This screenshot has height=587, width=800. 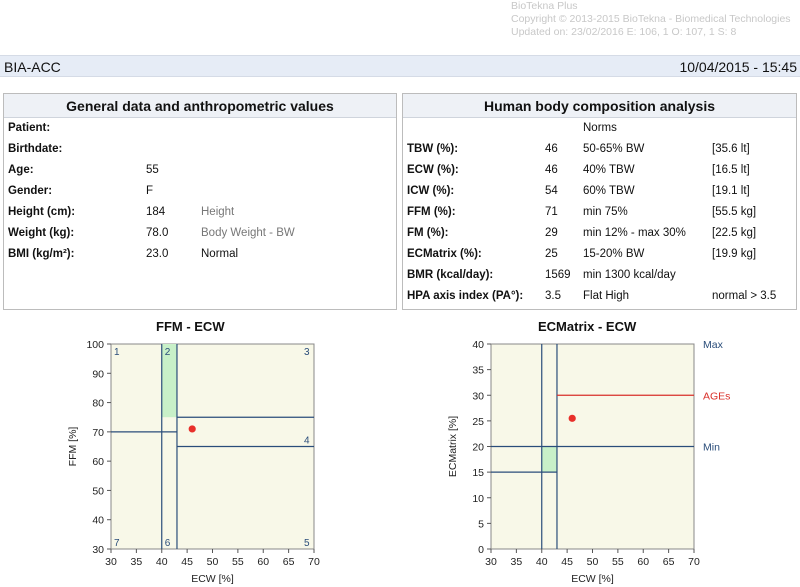 I want to click on general-row-patient: Patient:, so click(x=200, y=128).